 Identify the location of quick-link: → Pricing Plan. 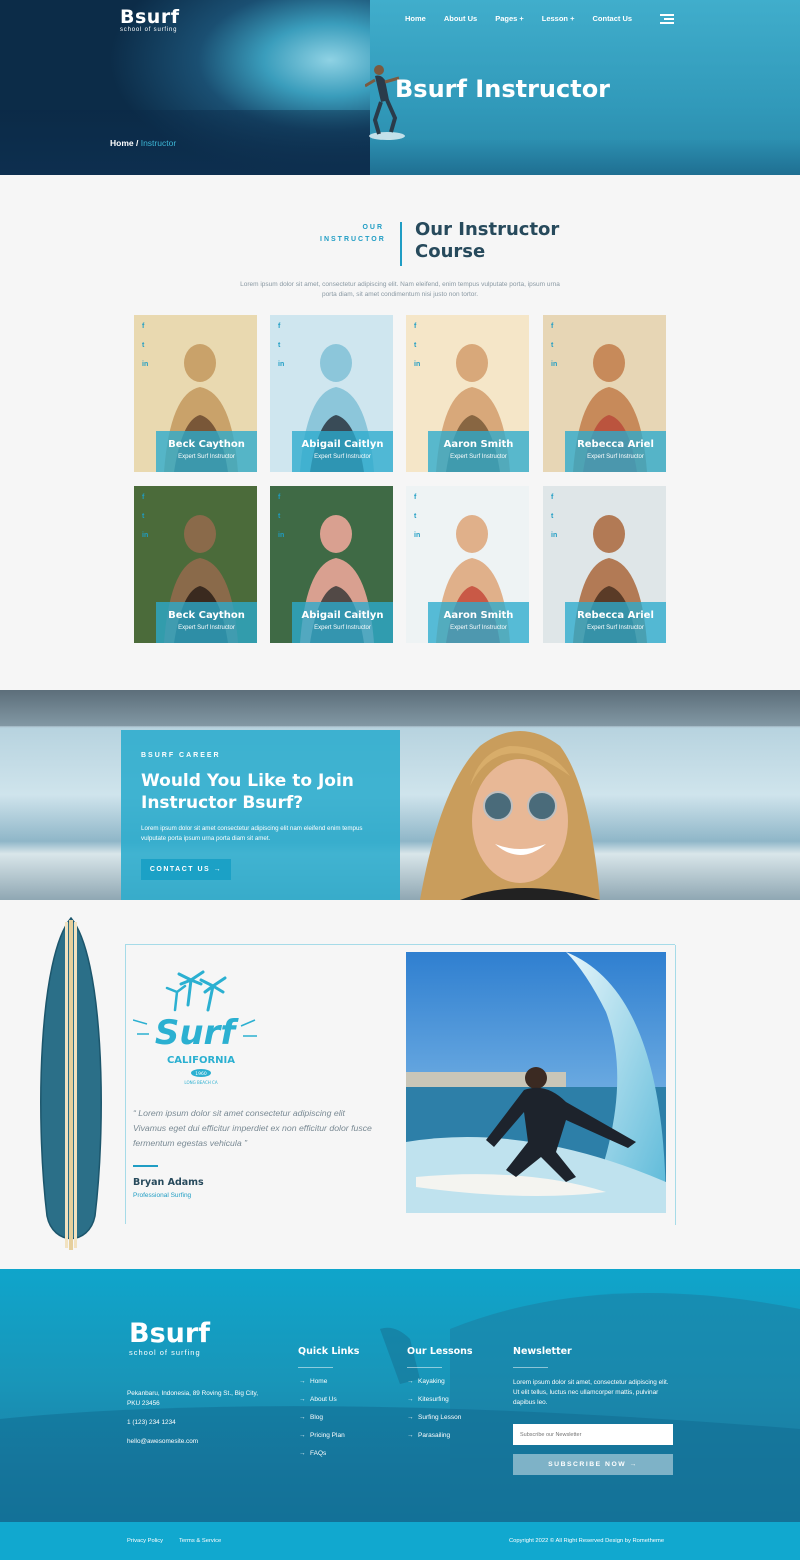
(322, 1435).